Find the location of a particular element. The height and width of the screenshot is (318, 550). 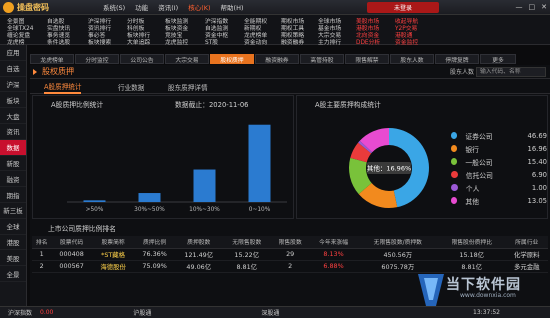

table-cell: 75.09% is located at coordinates (154, 266).